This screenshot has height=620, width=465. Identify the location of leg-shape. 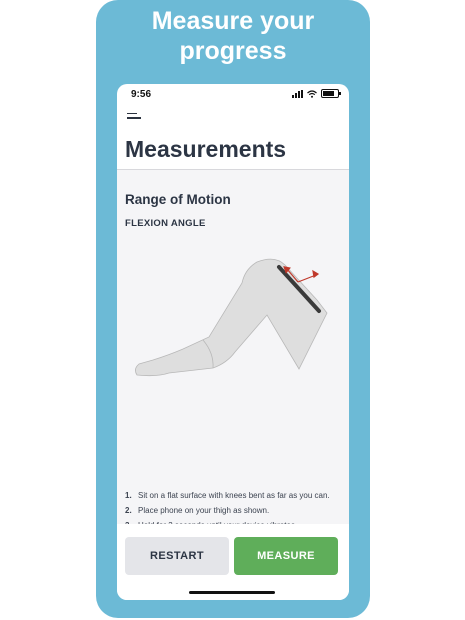
(231, 317).